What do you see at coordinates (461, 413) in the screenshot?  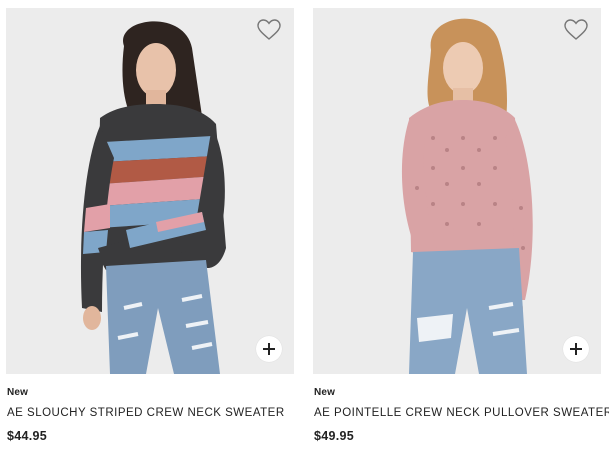 I see `product-name-link: AE POINTELLE CREW NECK PULLOVER SWEATER` at bounding box center [461, 413].